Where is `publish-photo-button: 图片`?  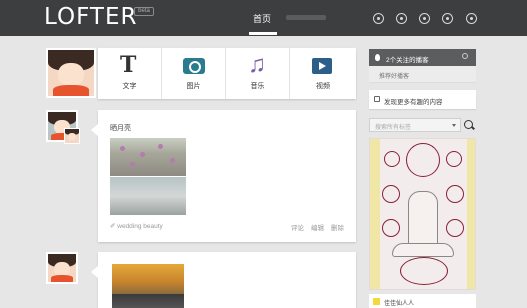
publish-photo-button: 图片 is located at coordinates (194, 73).